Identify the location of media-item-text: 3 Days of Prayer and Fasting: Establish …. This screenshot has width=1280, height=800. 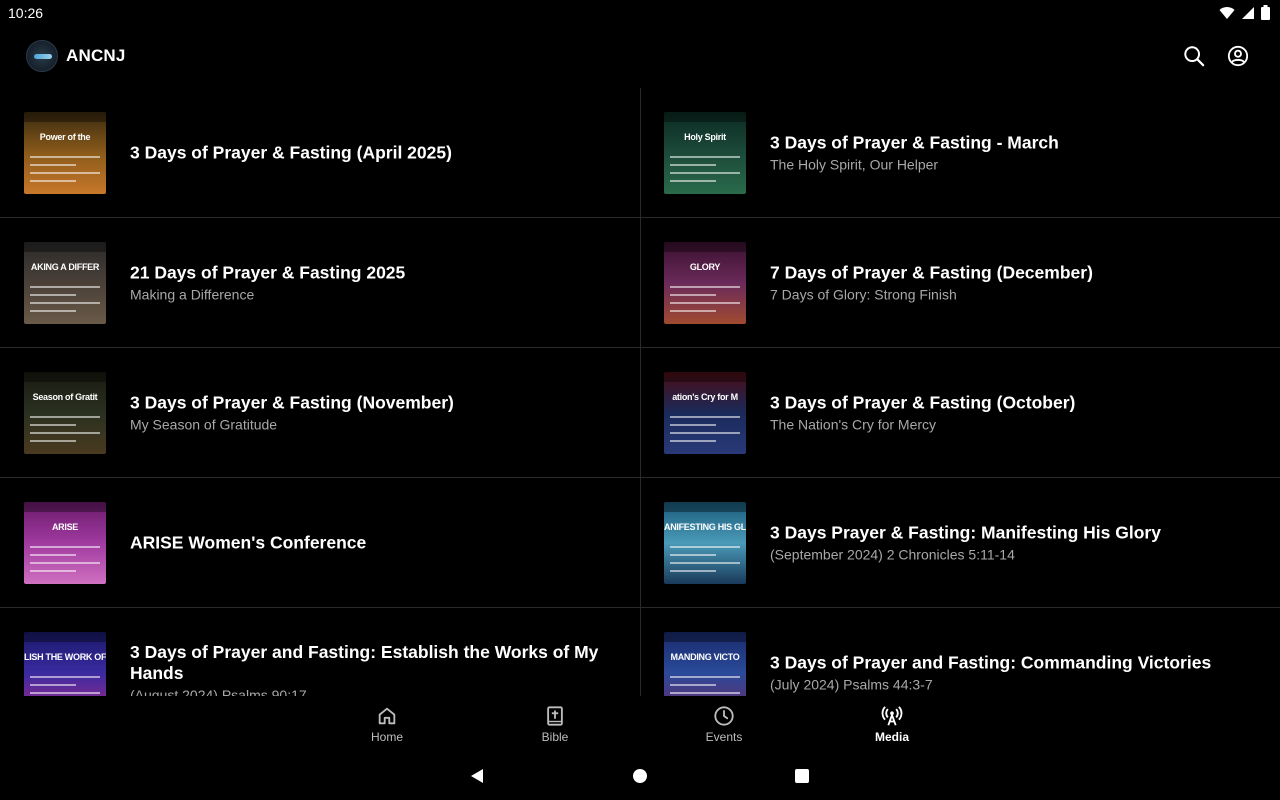
(365, 669).